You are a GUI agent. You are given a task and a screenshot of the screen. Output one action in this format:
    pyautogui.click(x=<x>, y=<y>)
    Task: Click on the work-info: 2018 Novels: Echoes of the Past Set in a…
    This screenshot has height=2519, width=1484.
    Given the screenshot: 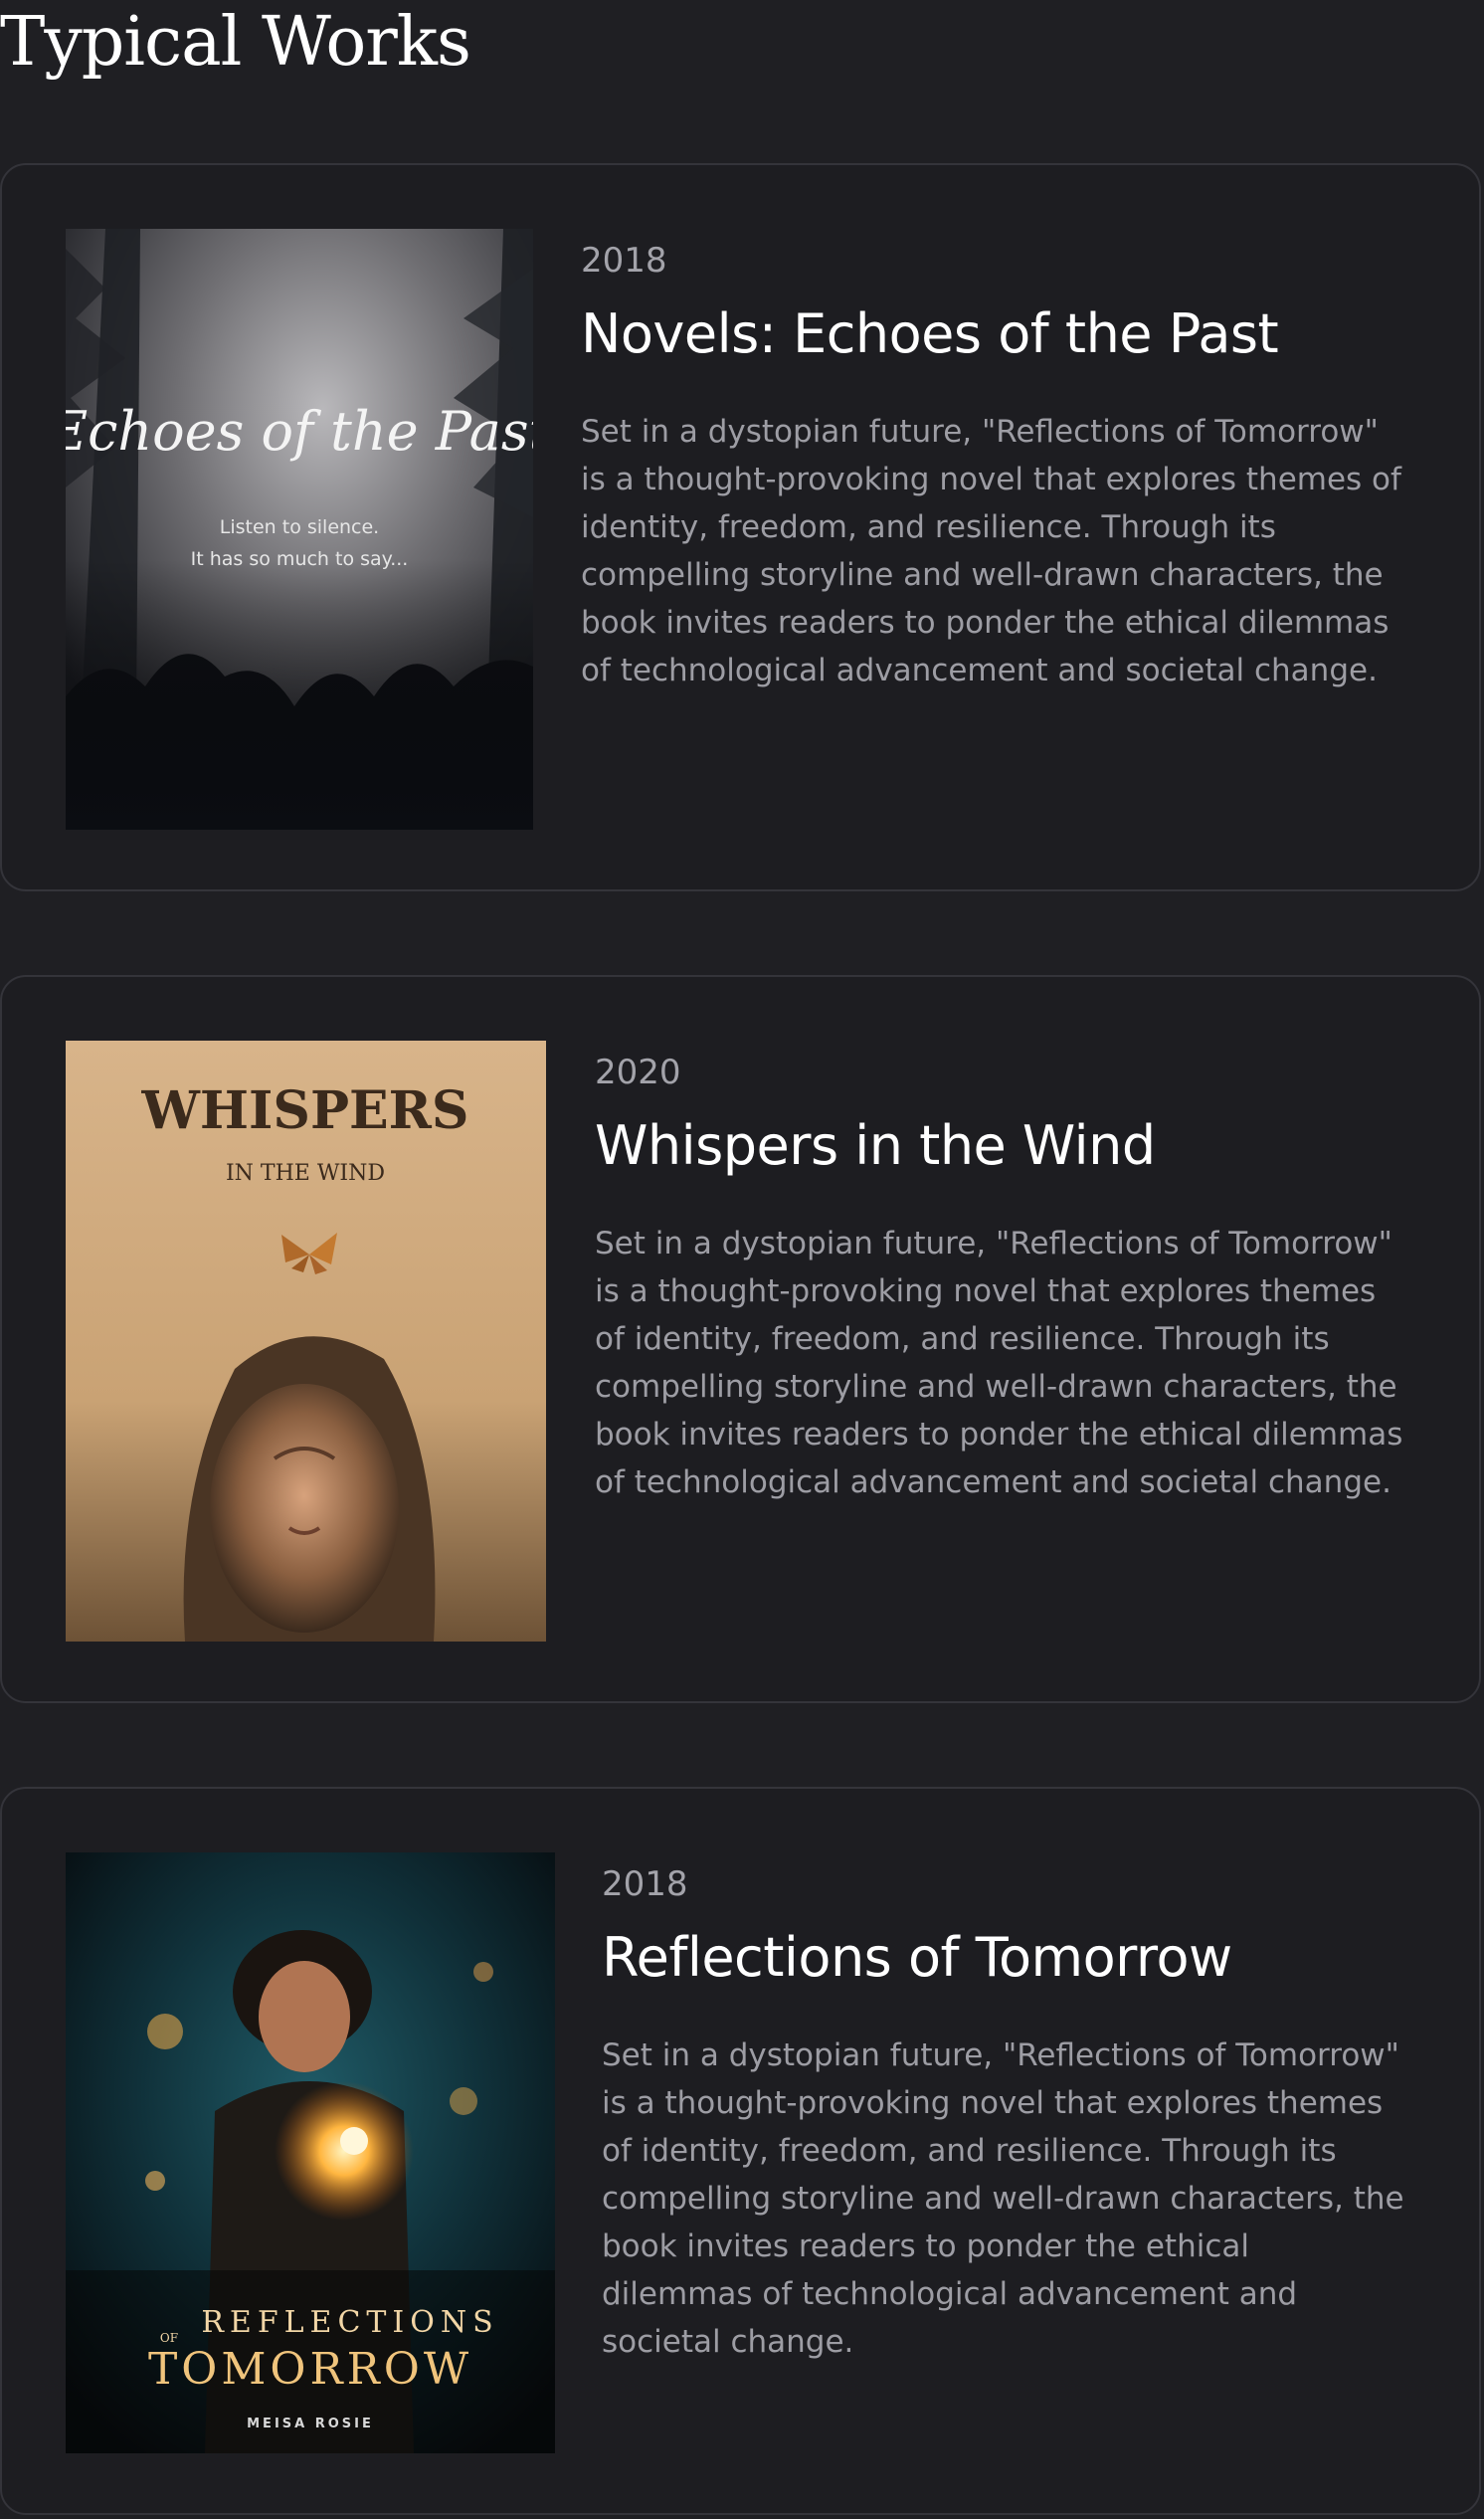 What is the action you would take?
    pyautogui.click(x=995, y=462)
    